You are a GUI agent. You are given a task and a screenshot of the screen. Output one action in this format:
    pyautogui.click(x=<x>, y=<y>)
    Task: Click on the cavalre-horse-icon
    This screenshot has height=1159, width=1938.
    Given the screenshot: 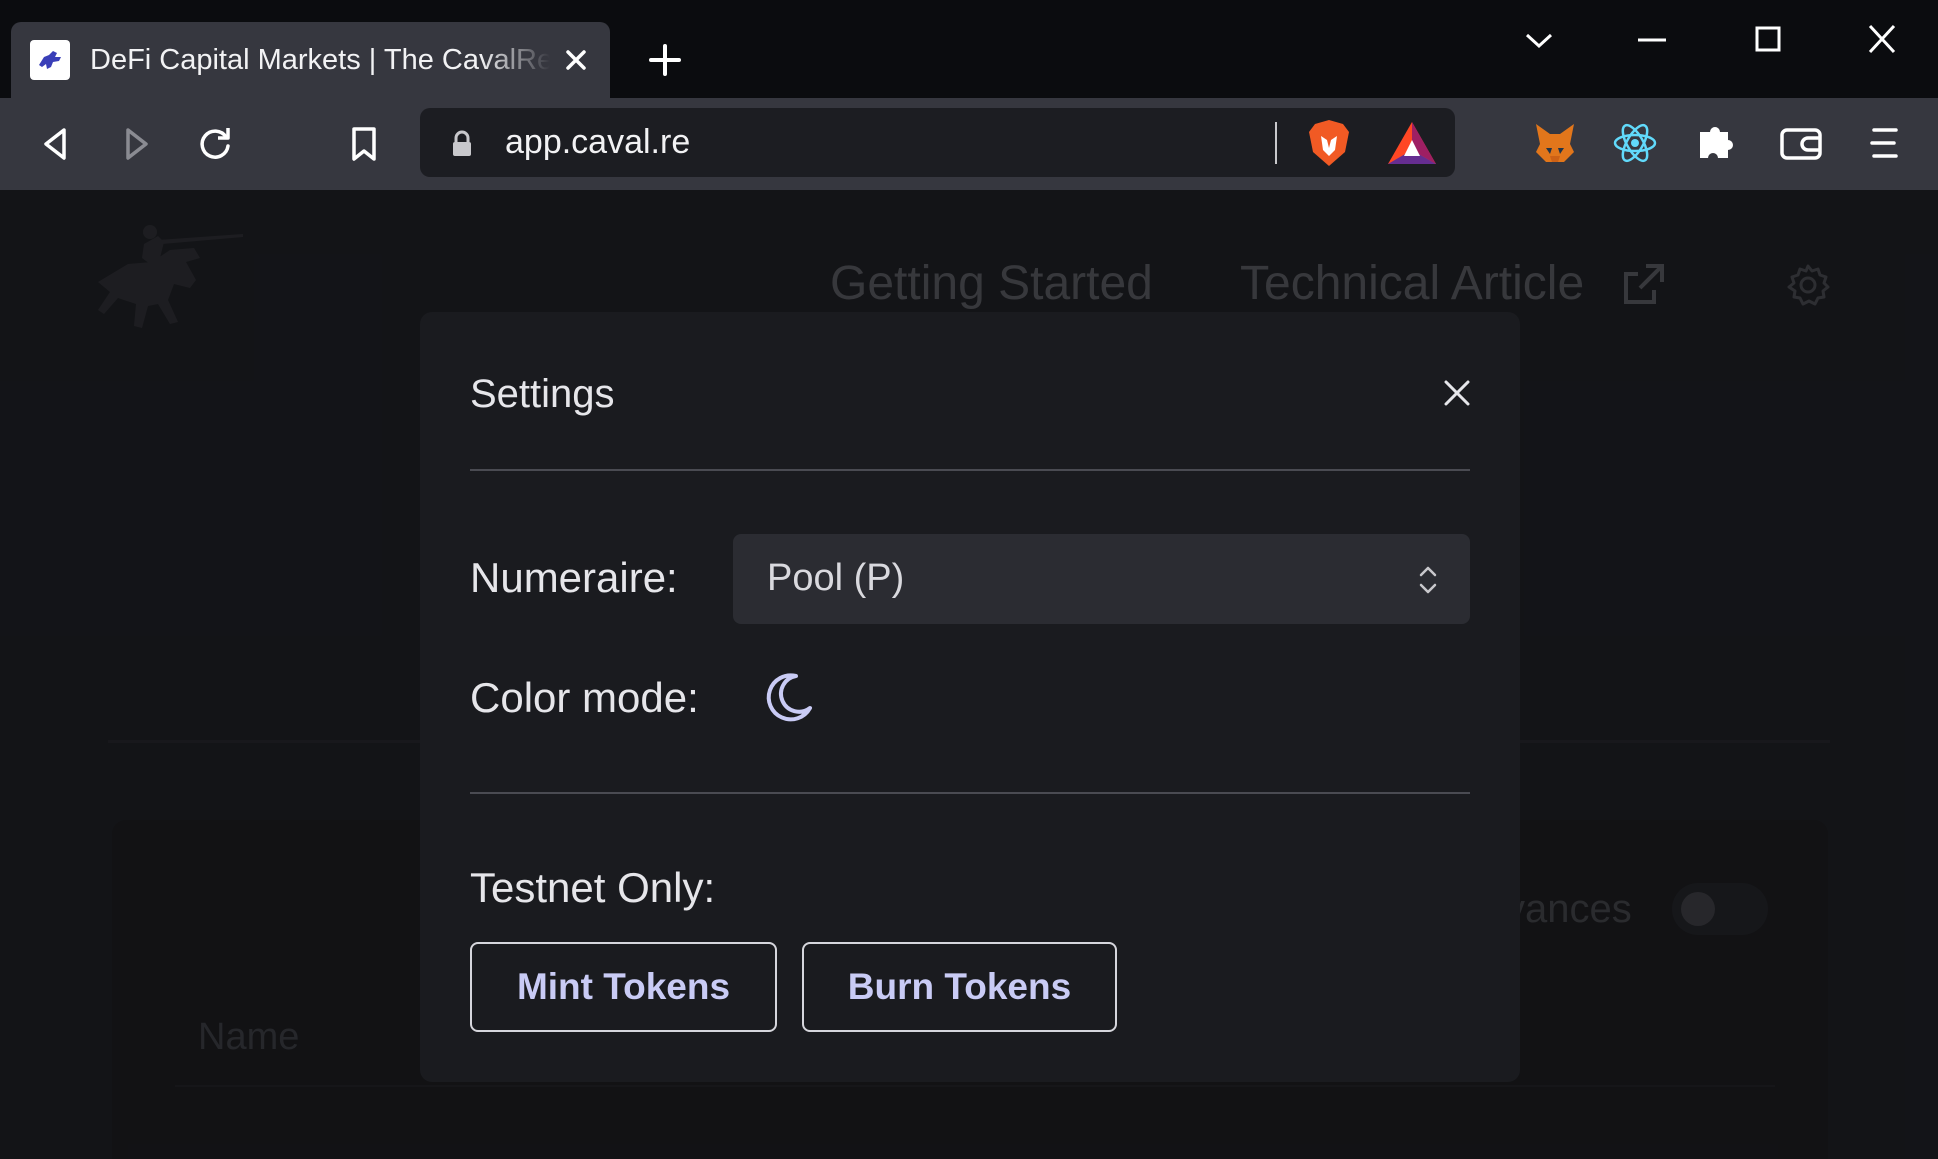 What is the action you would take?
    pyautogui.click(x=50, y=60)
    